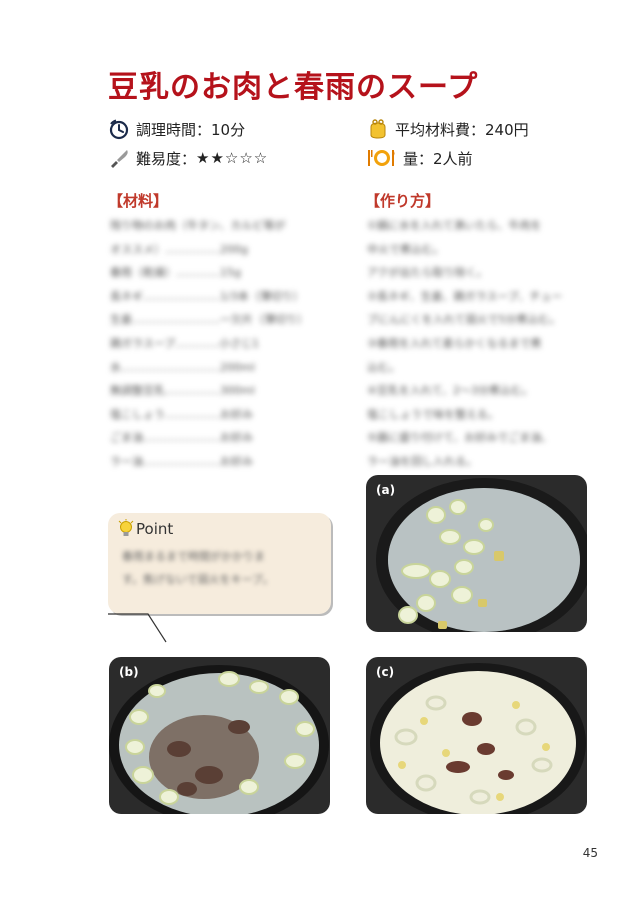  I want to click on photo-a-label: (a), so click(386, 490).